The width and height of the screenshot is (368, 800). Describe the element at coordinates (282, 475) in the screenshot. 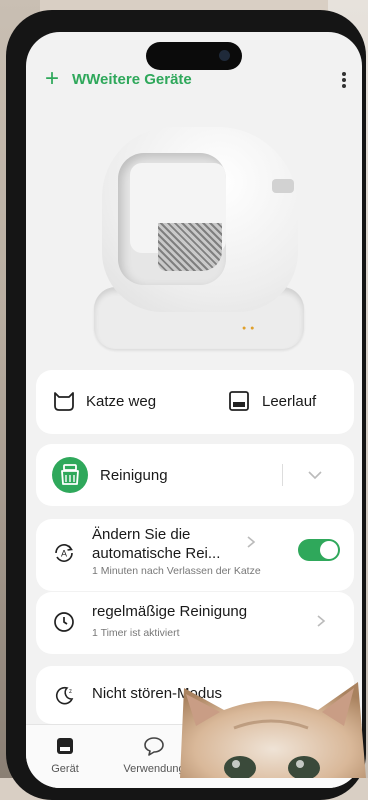

I see `divider` at that location.